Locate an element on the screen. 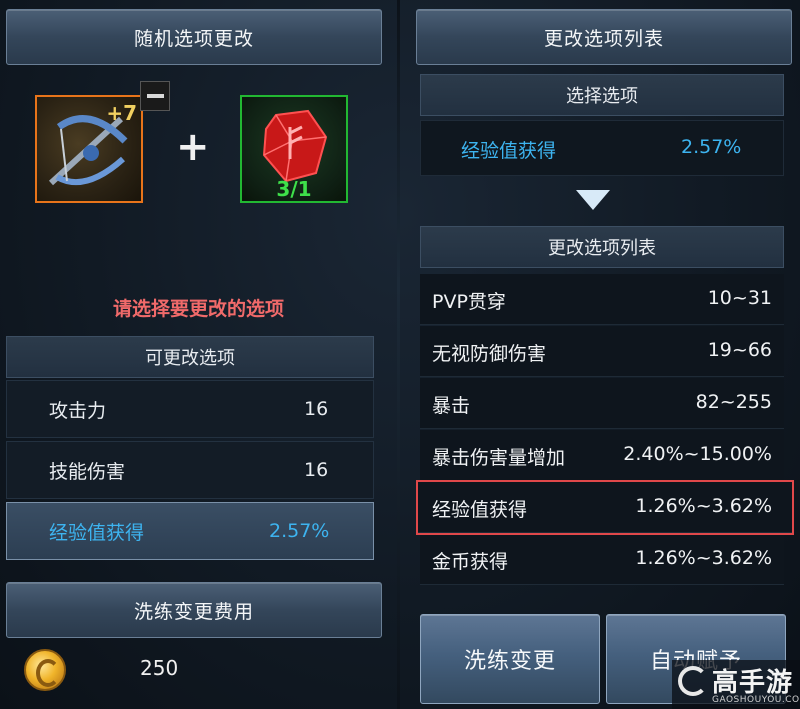  panel-divider is located at coordinates (398, 354).